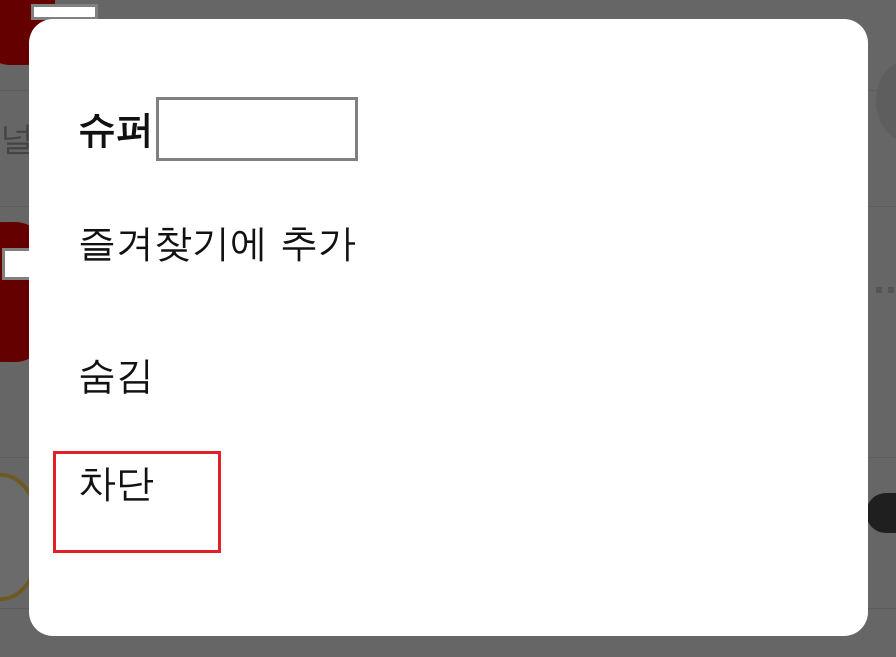 This screenshot has width=896, height=657. I want to click on menu-item: 즐겨찾기에 추가, so click(206, 243).